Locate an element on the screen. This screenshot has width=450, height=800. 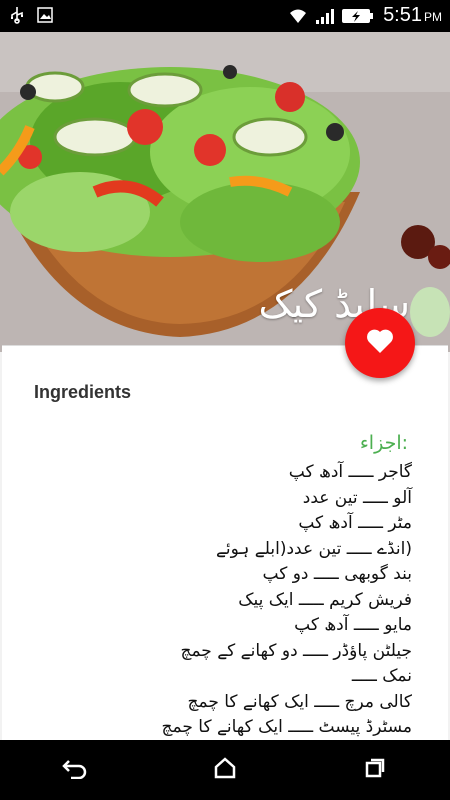
system-nav-bar is located at coordinates (225, 770).